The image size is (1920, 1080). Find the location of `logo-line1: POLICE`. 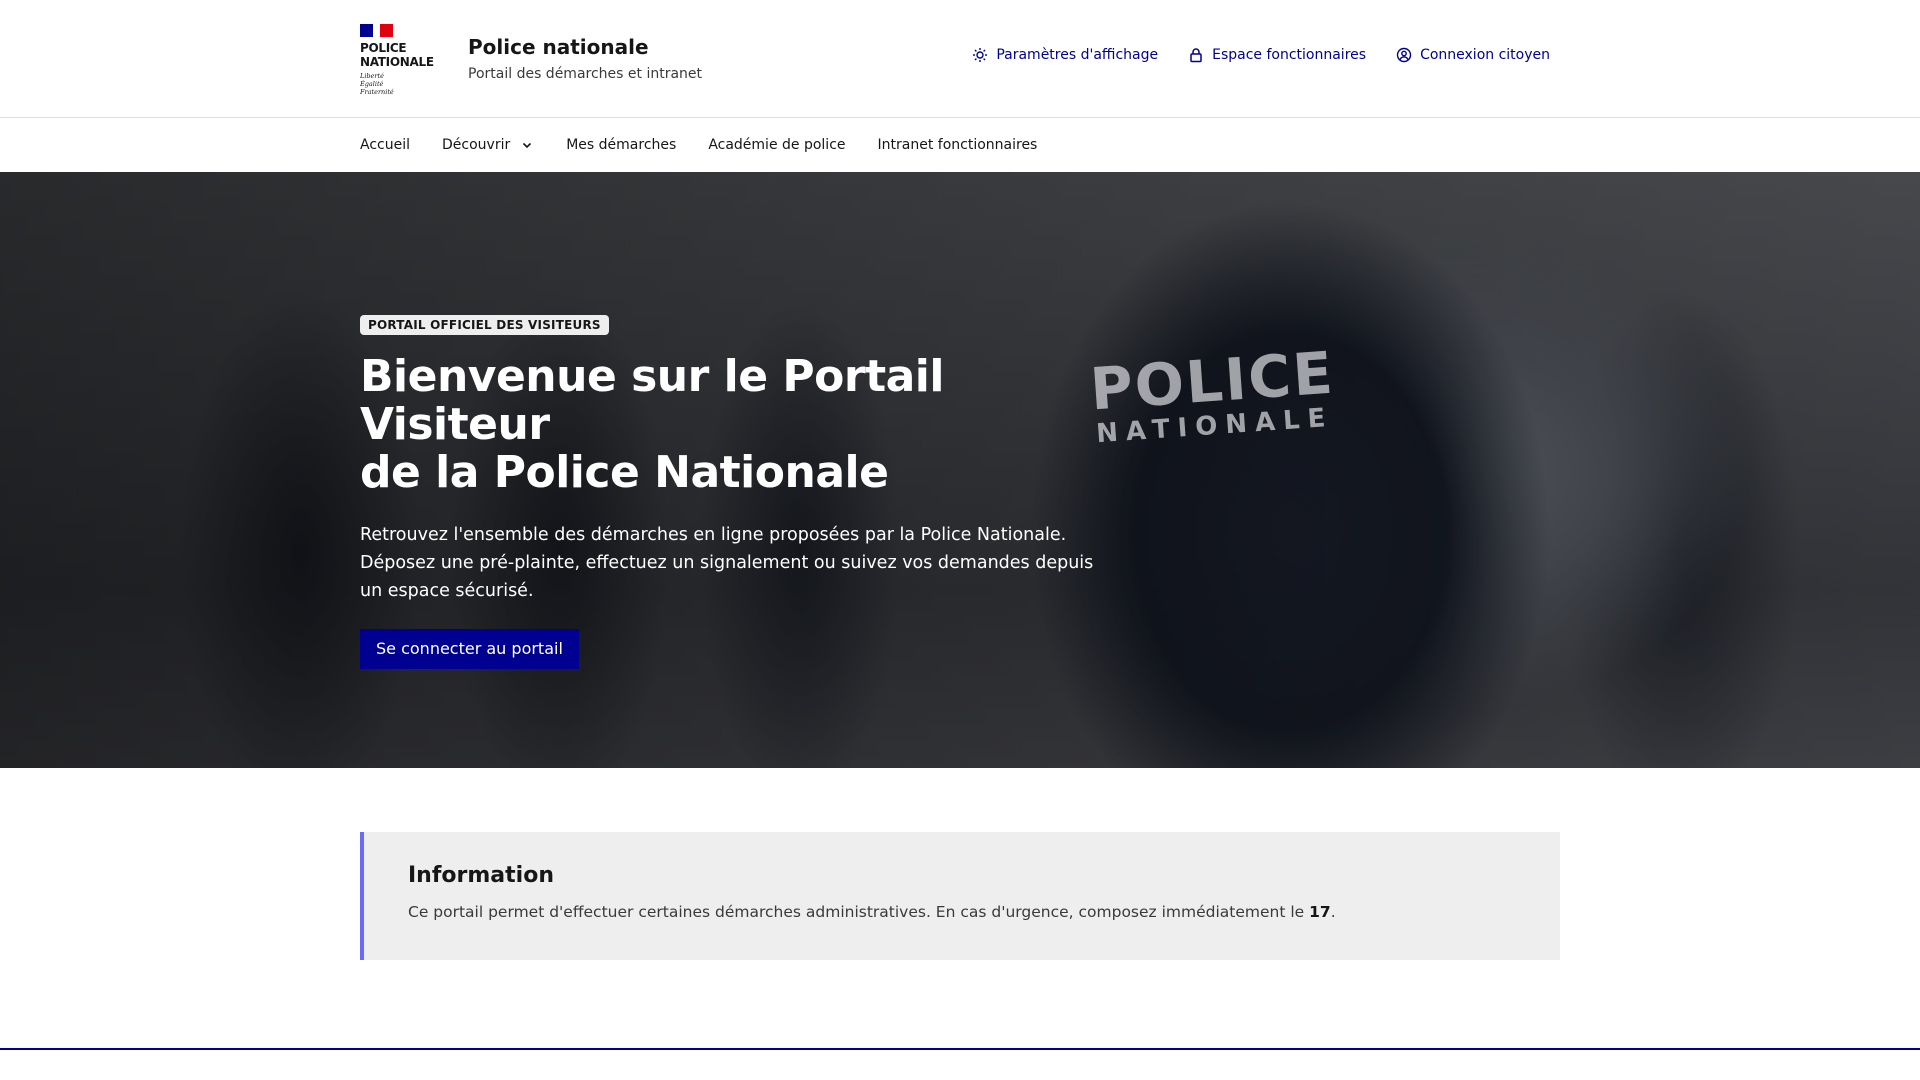

logo-line1: POLICE is located at coordinates (383, 48).